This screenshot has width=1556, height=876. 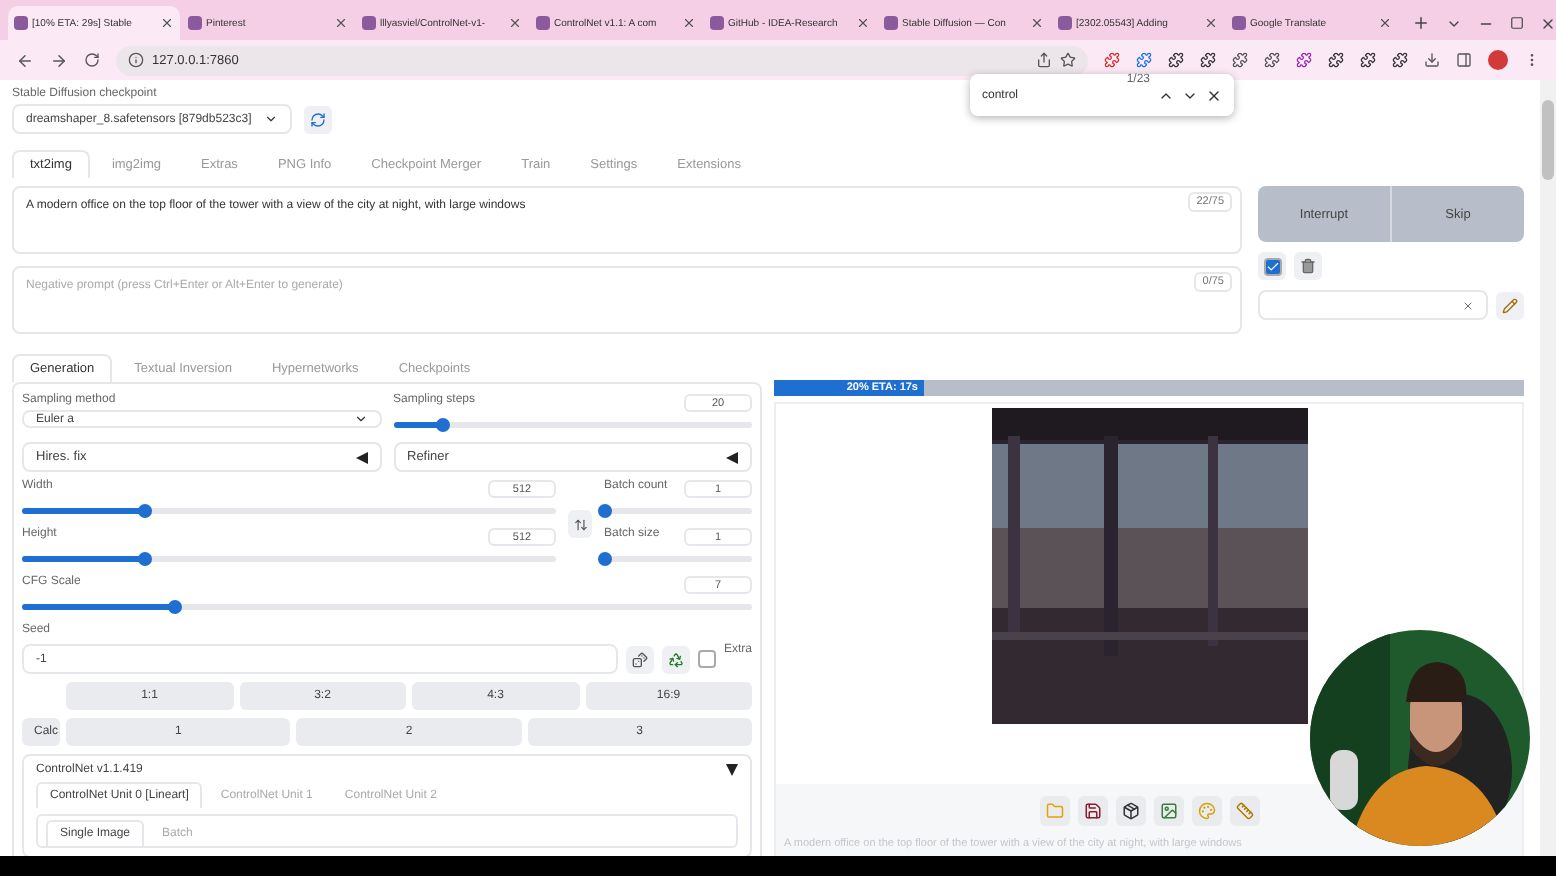 I want to click on refresh-button, so click(x=318, y=119).